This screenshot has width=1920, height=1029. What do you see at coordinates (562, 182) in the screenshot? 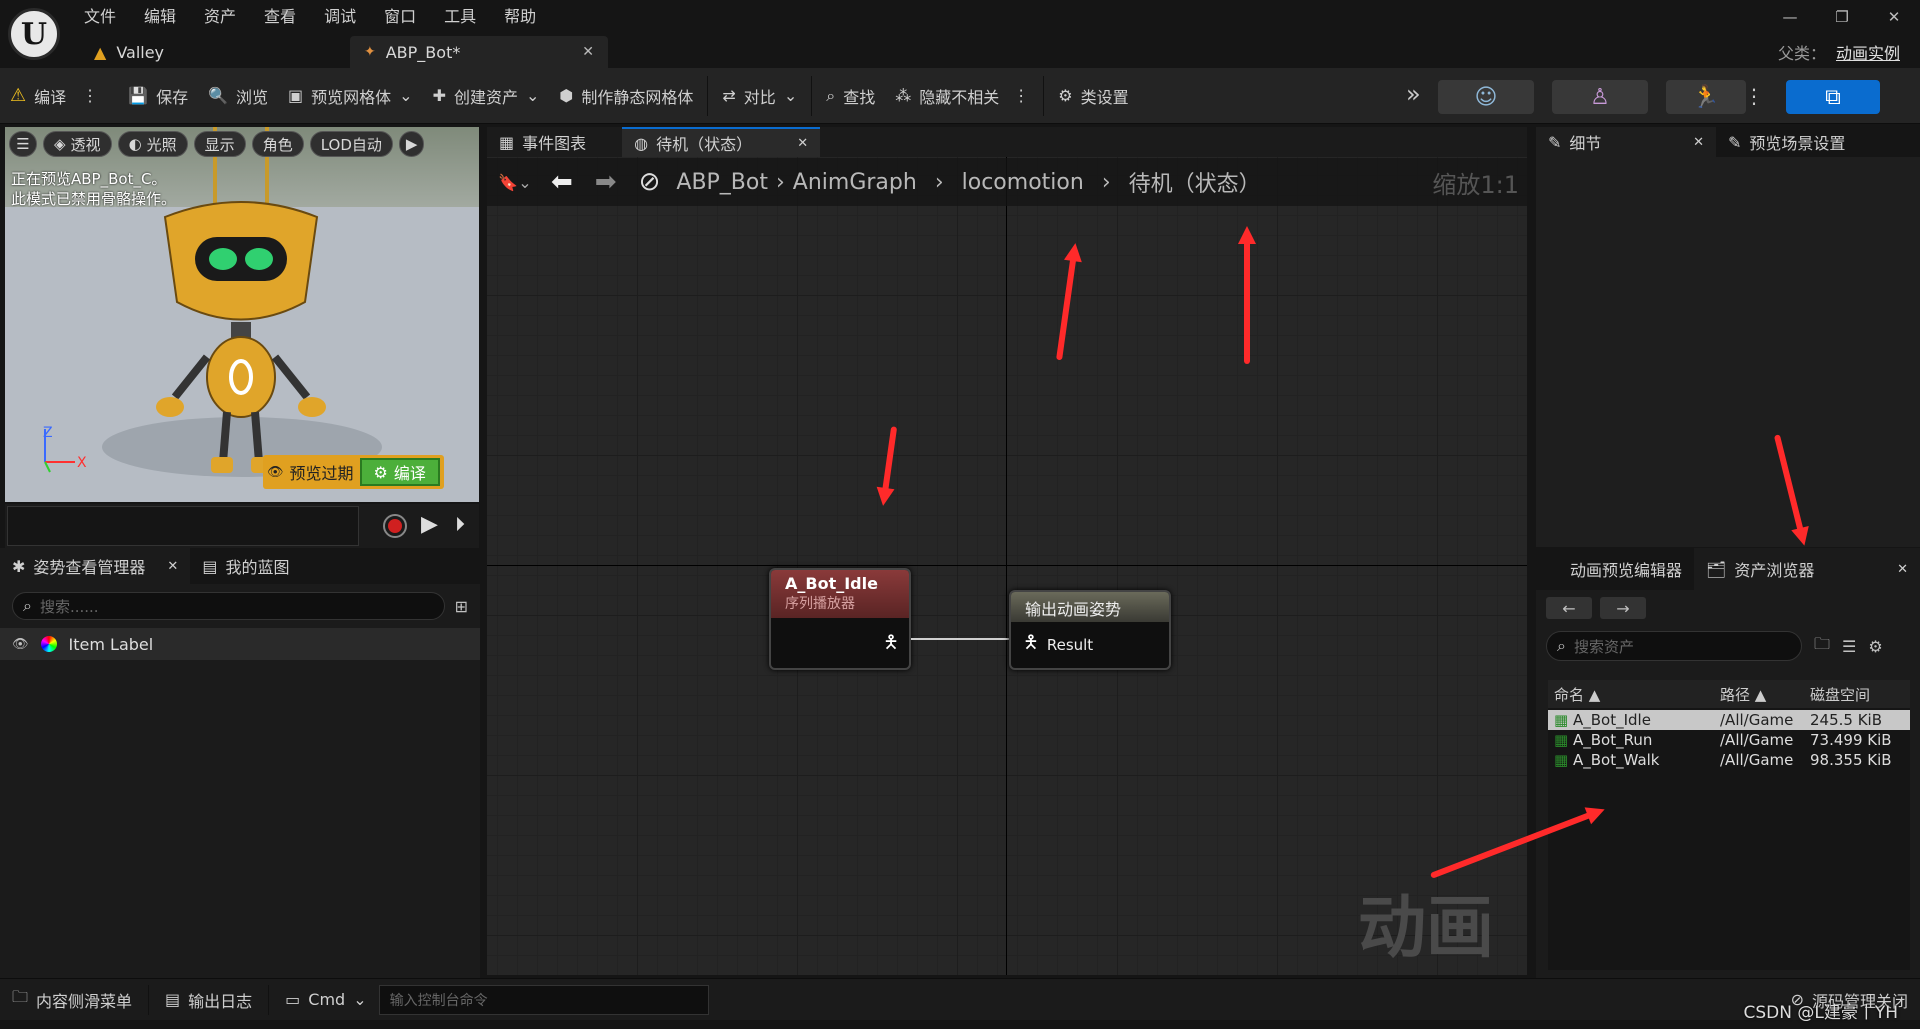
I see `back-icon: ⬅` at bounding box center [562, 182].